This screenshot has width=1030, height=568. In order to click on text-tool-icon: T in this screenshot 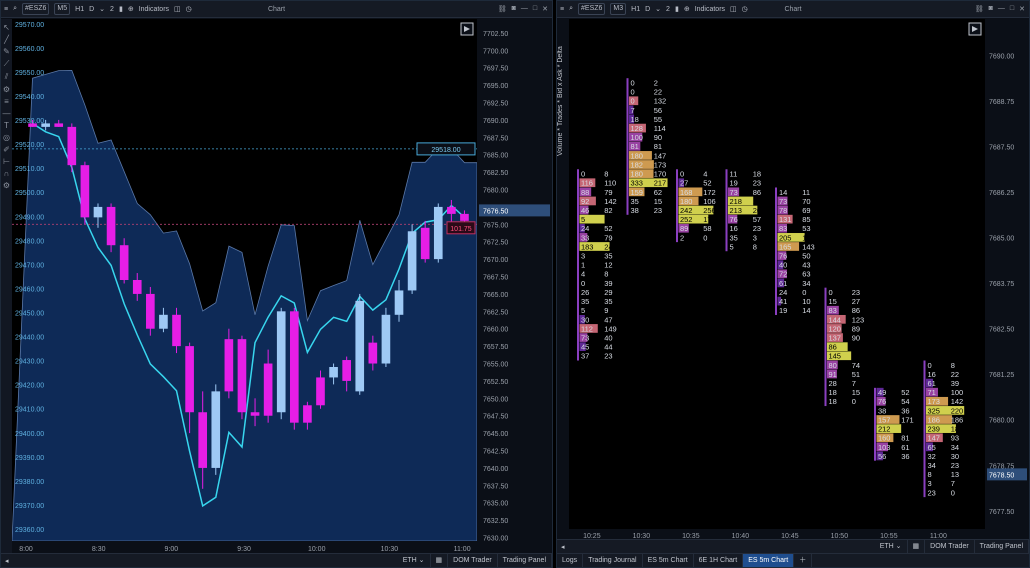, I will do `click(6, 125)`.